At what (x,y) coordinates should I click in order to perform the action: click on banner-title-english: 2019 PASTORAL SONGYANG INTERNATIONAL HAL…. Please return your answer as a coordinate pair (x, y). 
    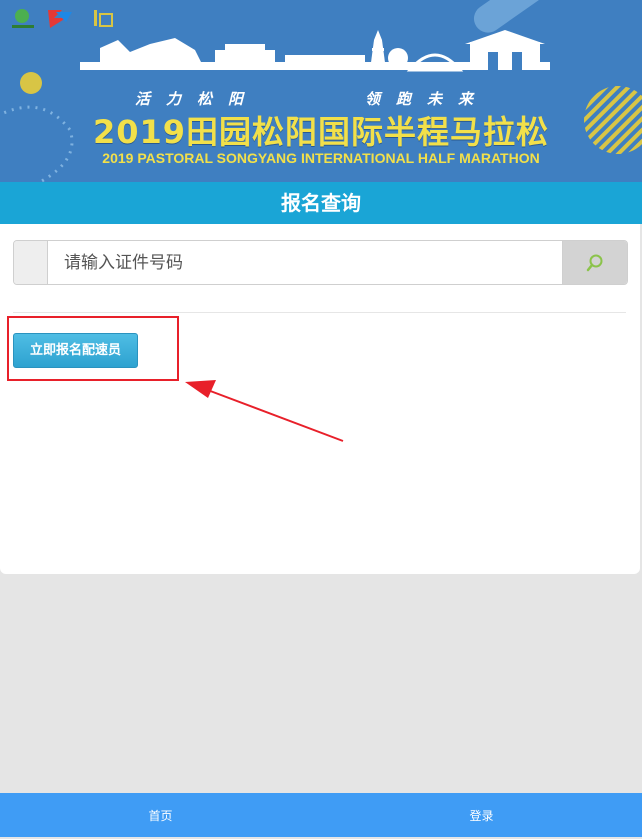
    Looking at the image, I should click on (321, 158).